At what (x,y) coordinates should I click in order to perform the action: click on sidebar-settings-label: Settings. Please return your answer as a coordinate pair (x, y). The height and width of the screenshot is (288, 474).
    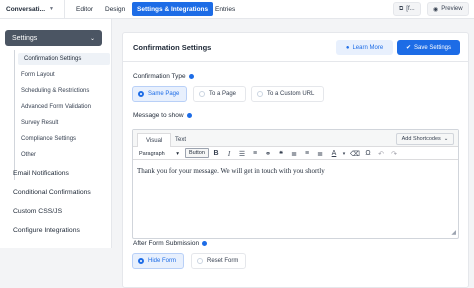
    Looking at the image, I should click on (25, 38).